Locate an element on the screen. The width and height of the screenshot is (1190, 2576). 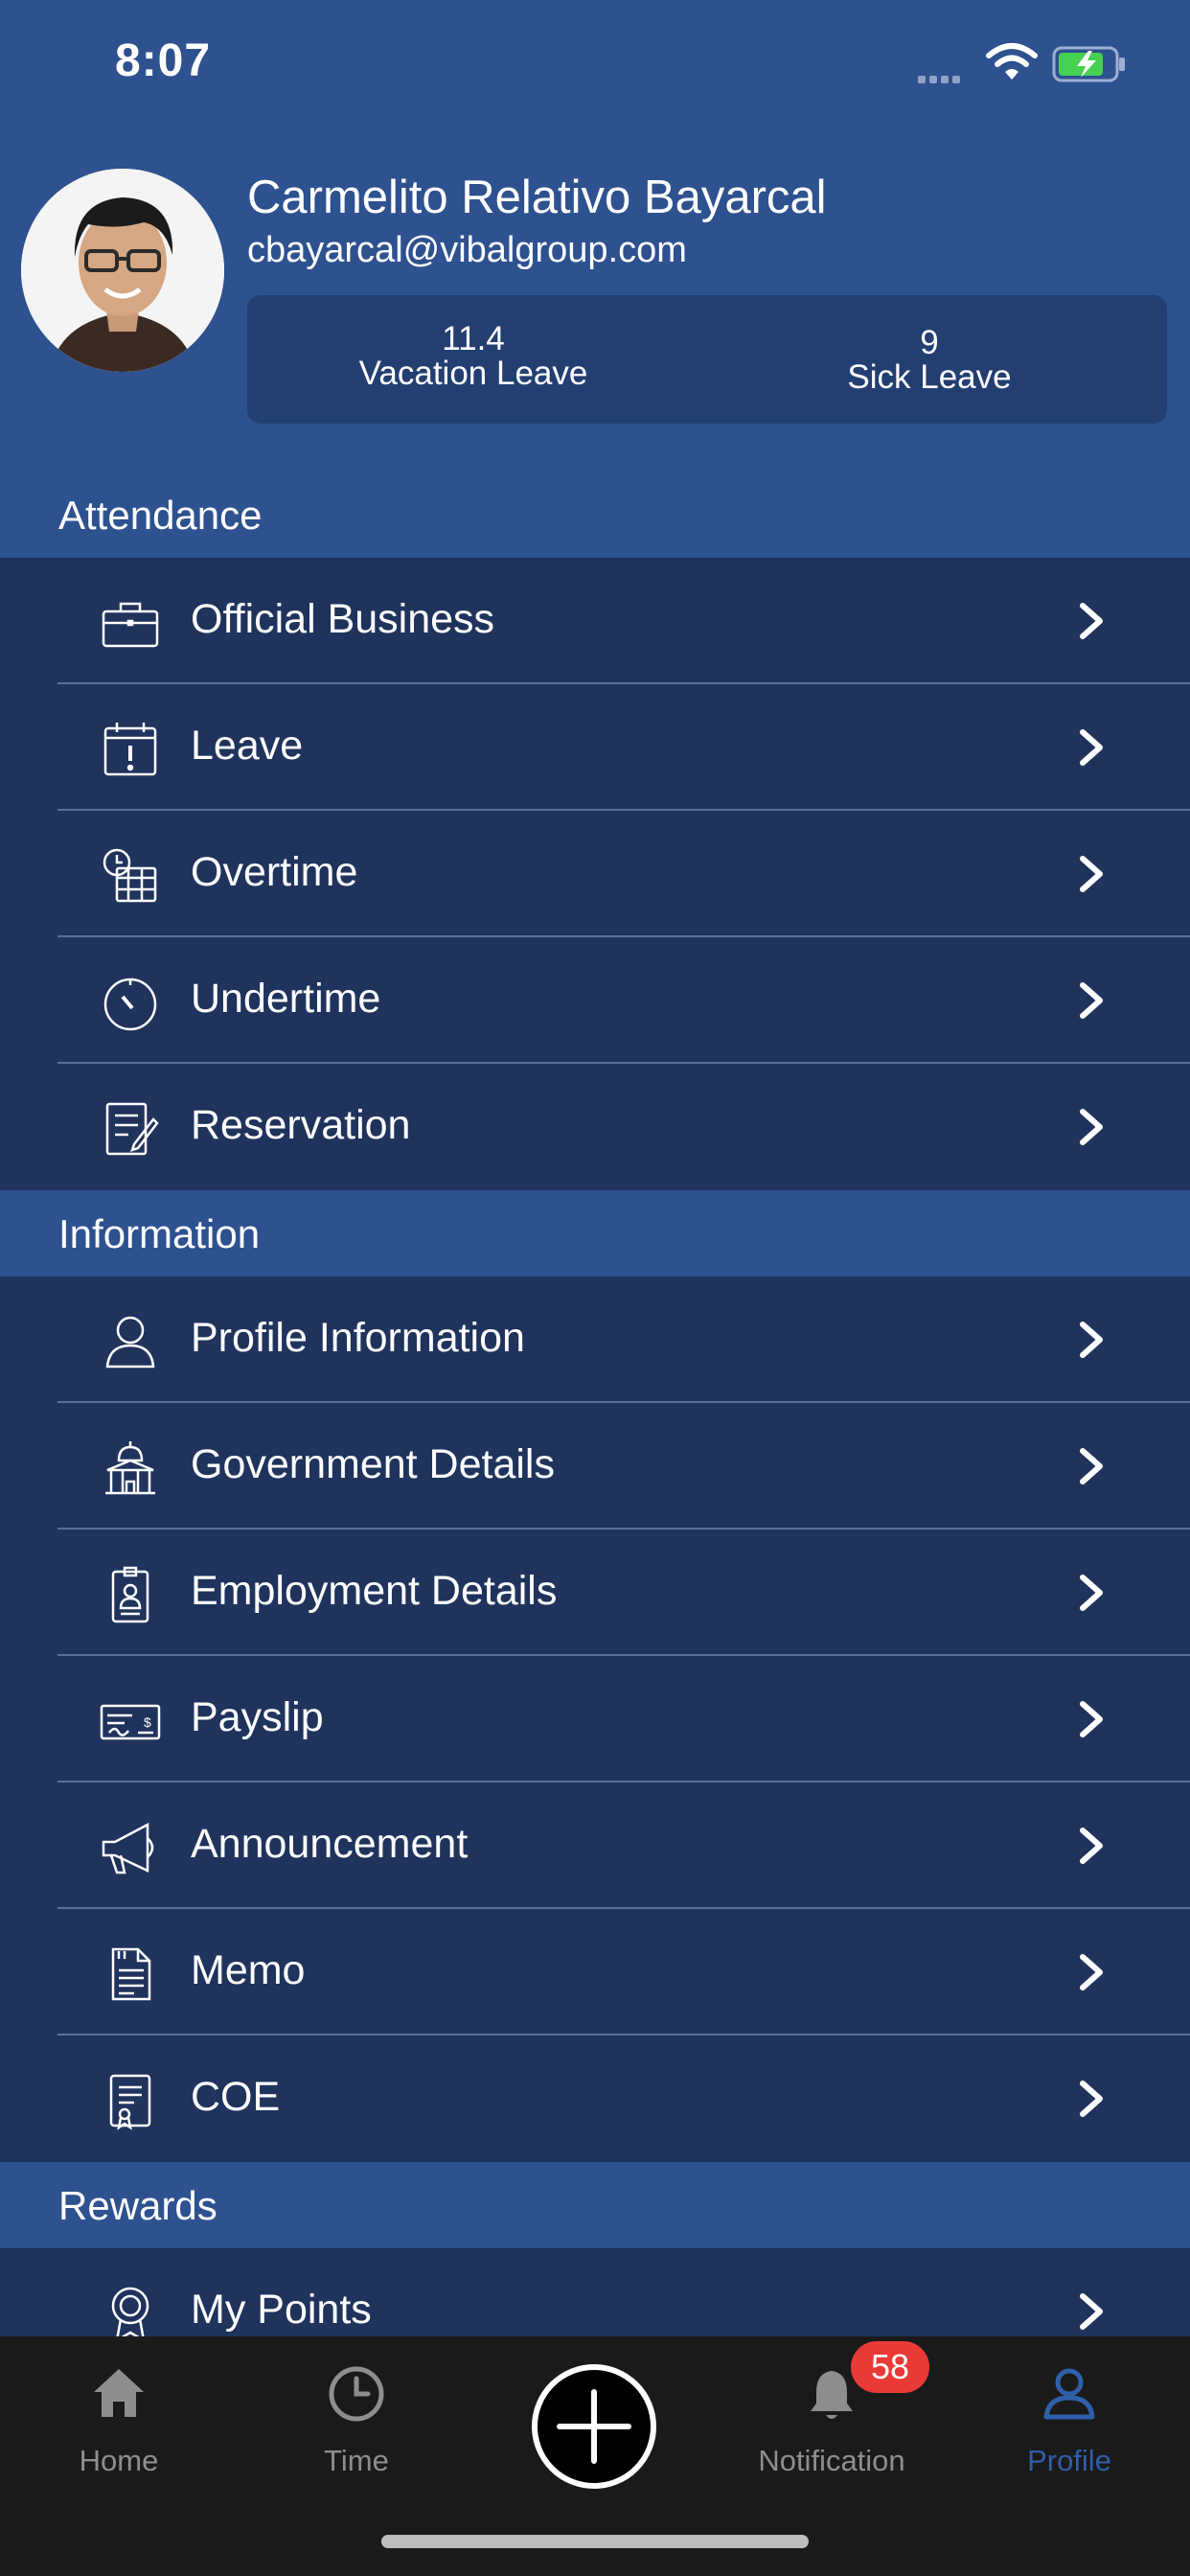
menu-item-label: Payslip is located at coordinates (257, 1717).